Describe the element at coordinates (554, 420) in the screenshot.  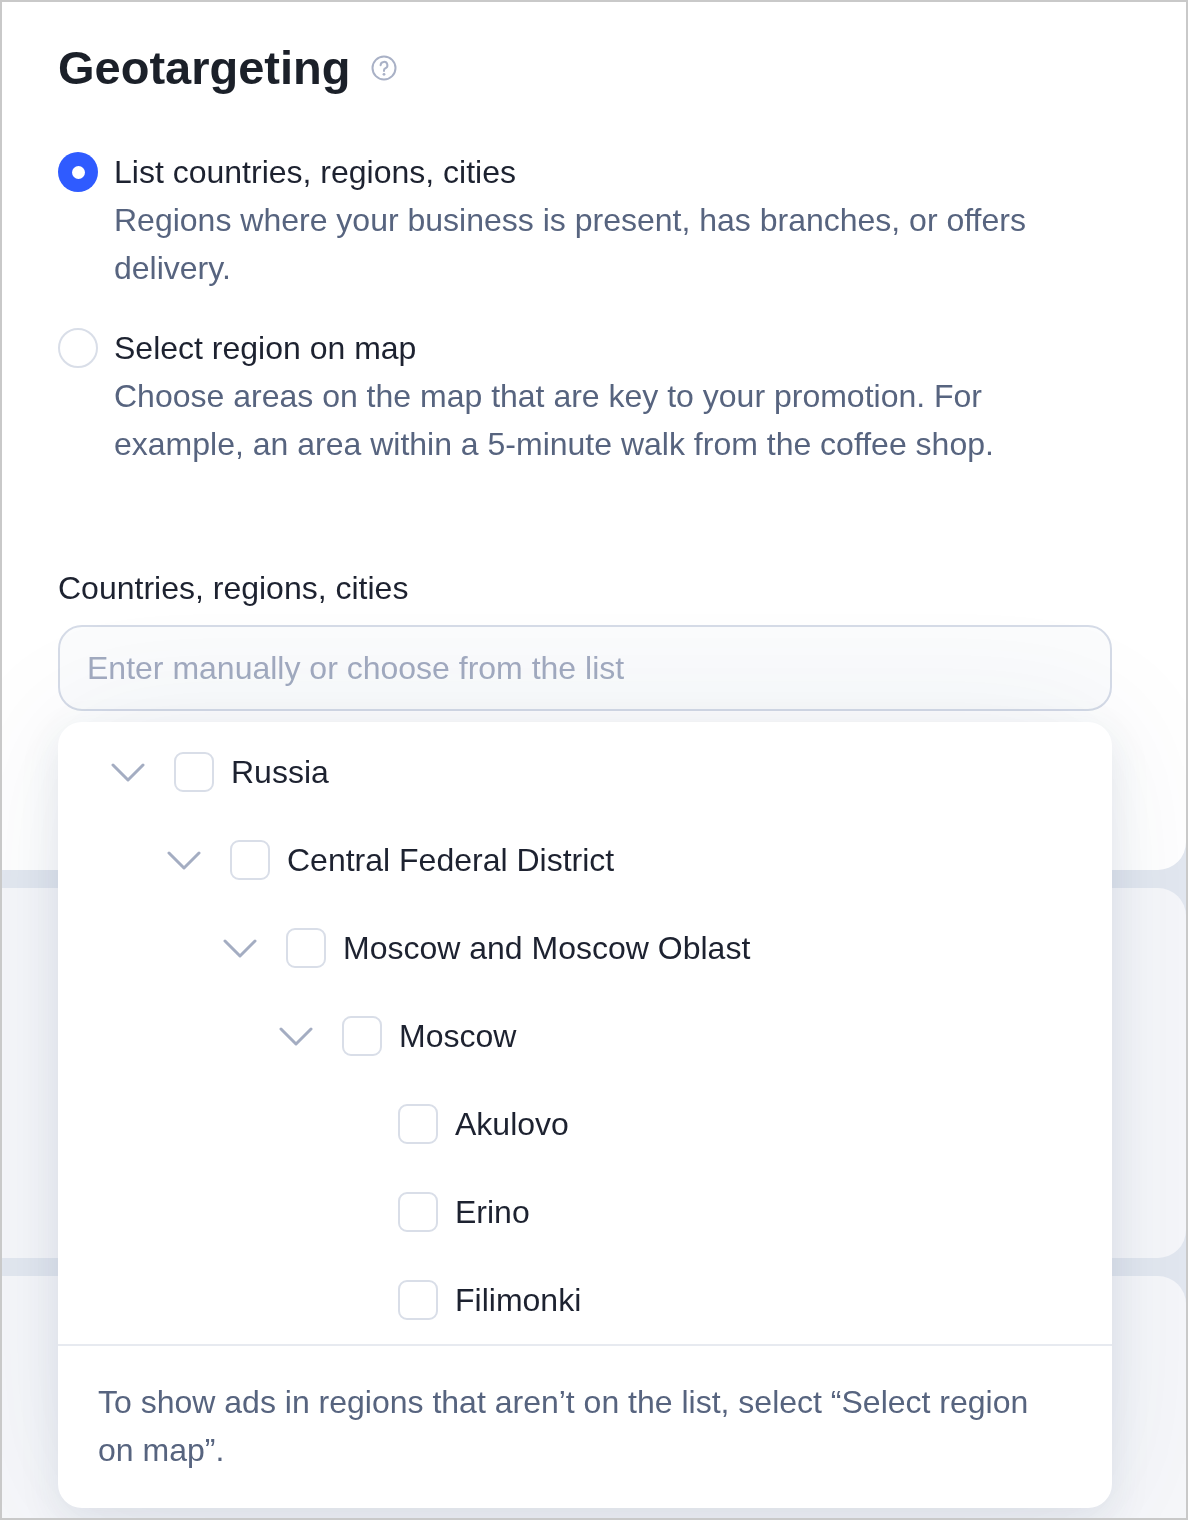
I see `option-description: Choose areas on the map that are key to your promotion. For example, an area within a 5-minute walk from the coffee shop.` at that location.